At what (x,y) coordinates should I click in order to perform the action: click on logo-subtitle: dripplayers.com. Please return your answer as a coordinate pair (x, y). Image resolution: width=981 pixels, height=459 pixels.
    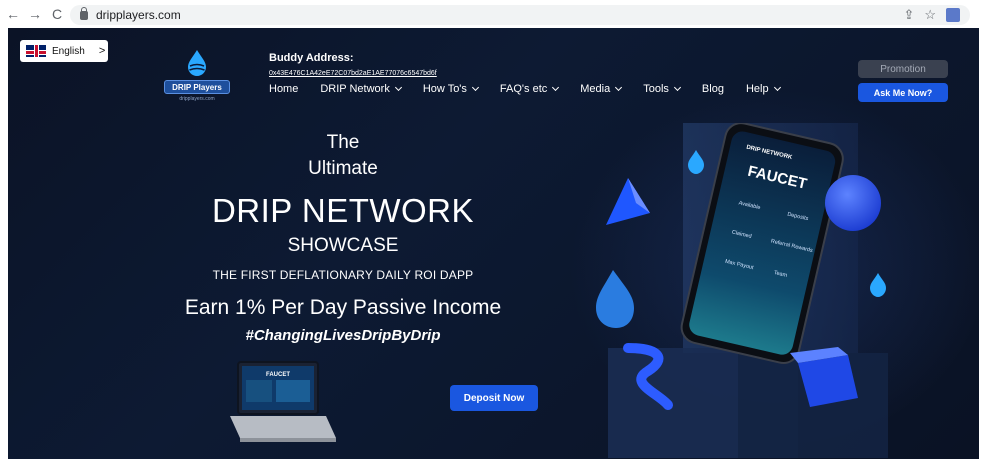
    Looking at the image, I should click on (197, 99).